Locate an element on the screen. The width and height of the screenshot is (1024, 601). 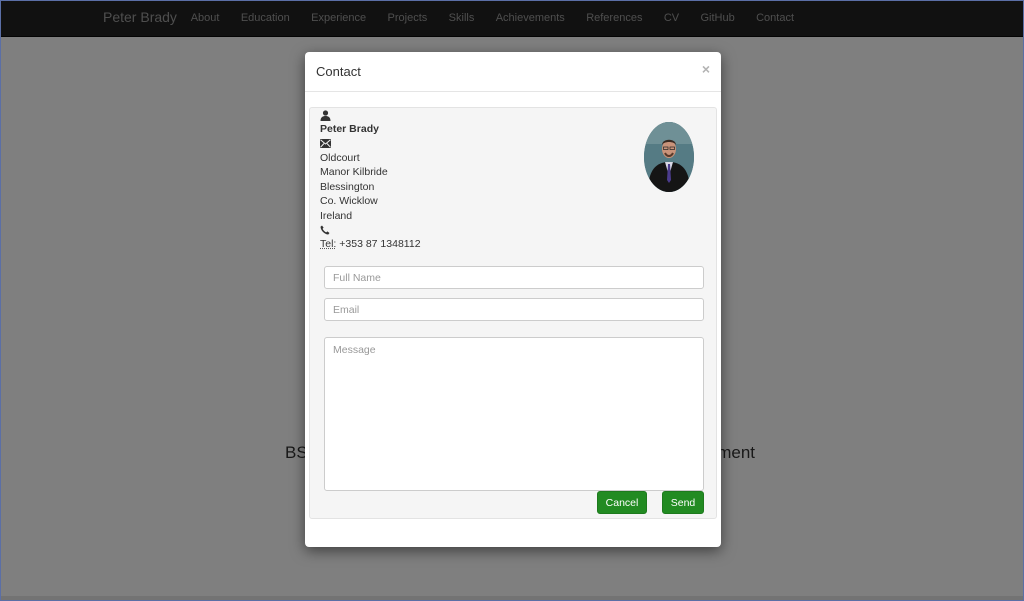
tel-label: Tel: is located at coordinates (328, 244).